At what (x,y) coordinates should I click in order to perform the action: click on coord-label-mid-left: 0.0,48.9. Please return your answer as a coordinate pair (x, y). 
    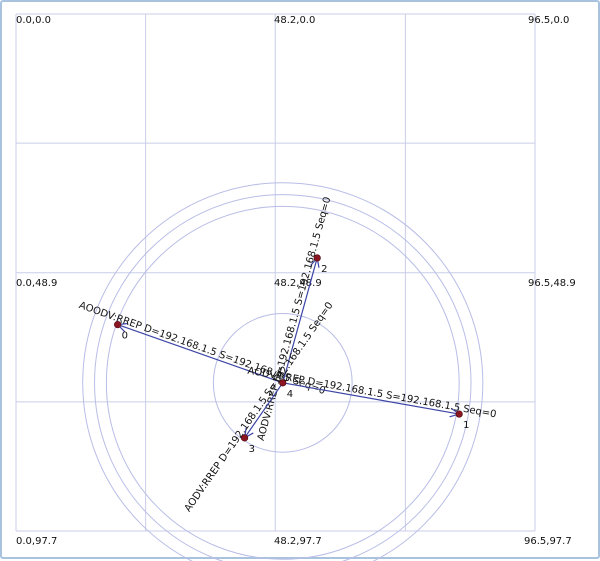
    Looking at the image, I should click on (36, 283).